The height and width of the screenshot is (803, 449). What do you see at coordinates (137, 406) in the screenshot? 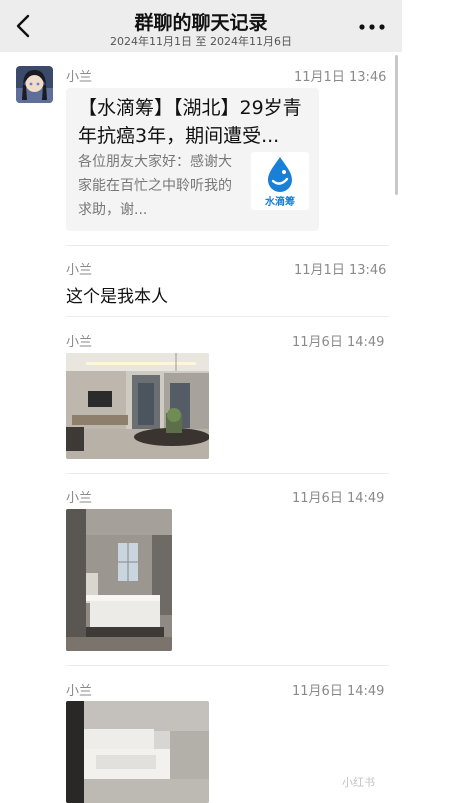
I see `living-room-photo` at bounding box center [137, 406].